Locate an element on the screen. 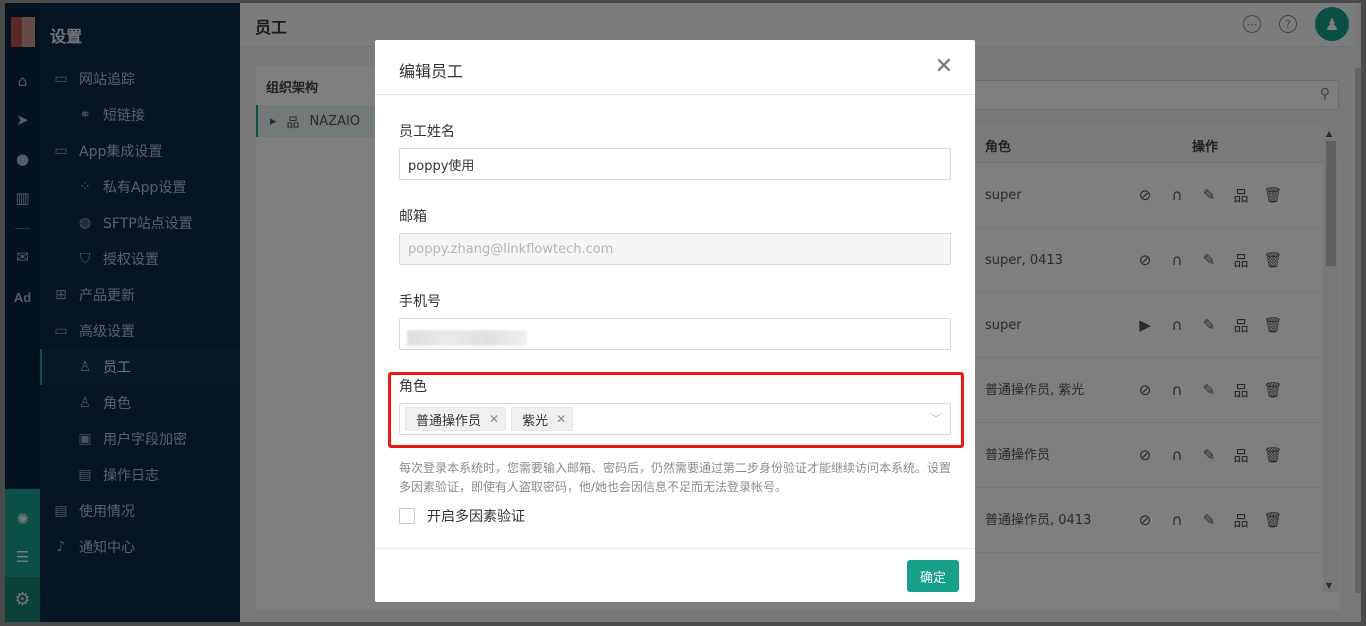 The height and width of the screenshot is (626, 1366). checkbox-box is located at coordinates (407, 516).